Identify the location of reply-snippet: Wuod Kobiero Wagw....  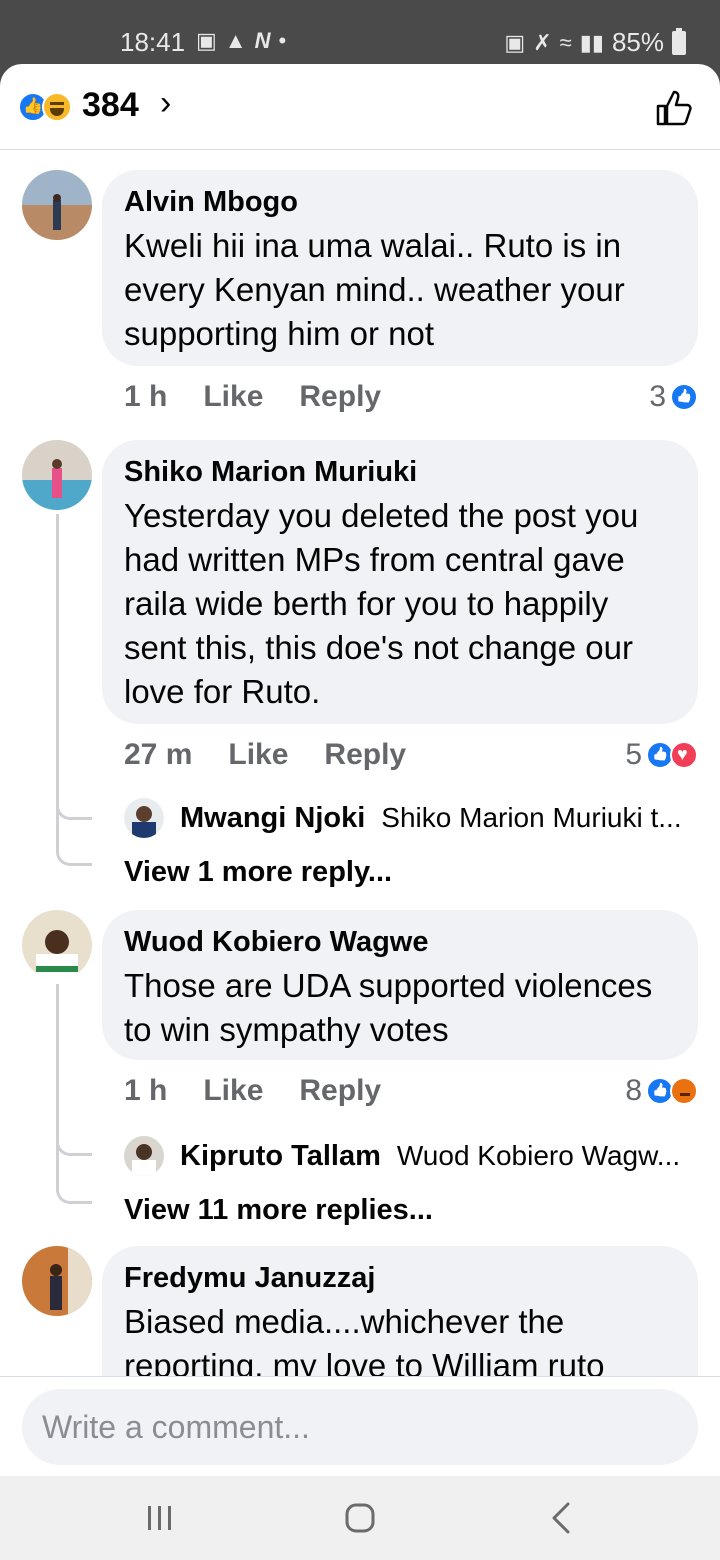
(538, 1155).